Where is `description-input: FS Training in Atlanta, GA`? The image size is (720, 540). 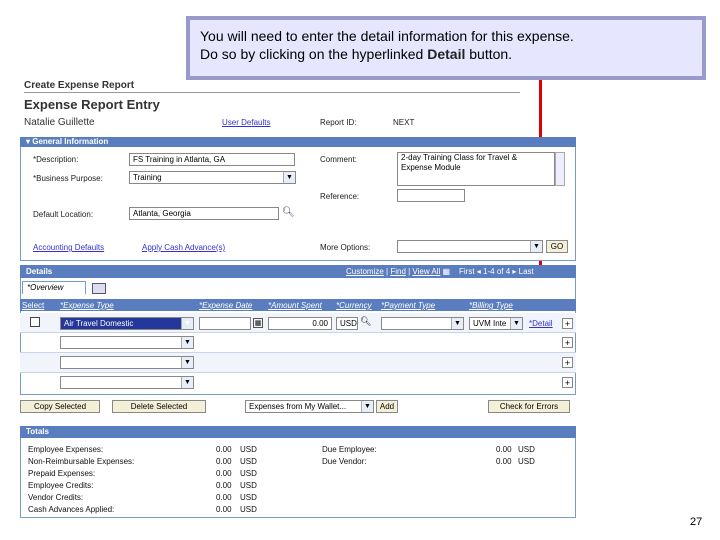
description-input: FS Training in Atlanta, GA is located at coordinates (212, 159).